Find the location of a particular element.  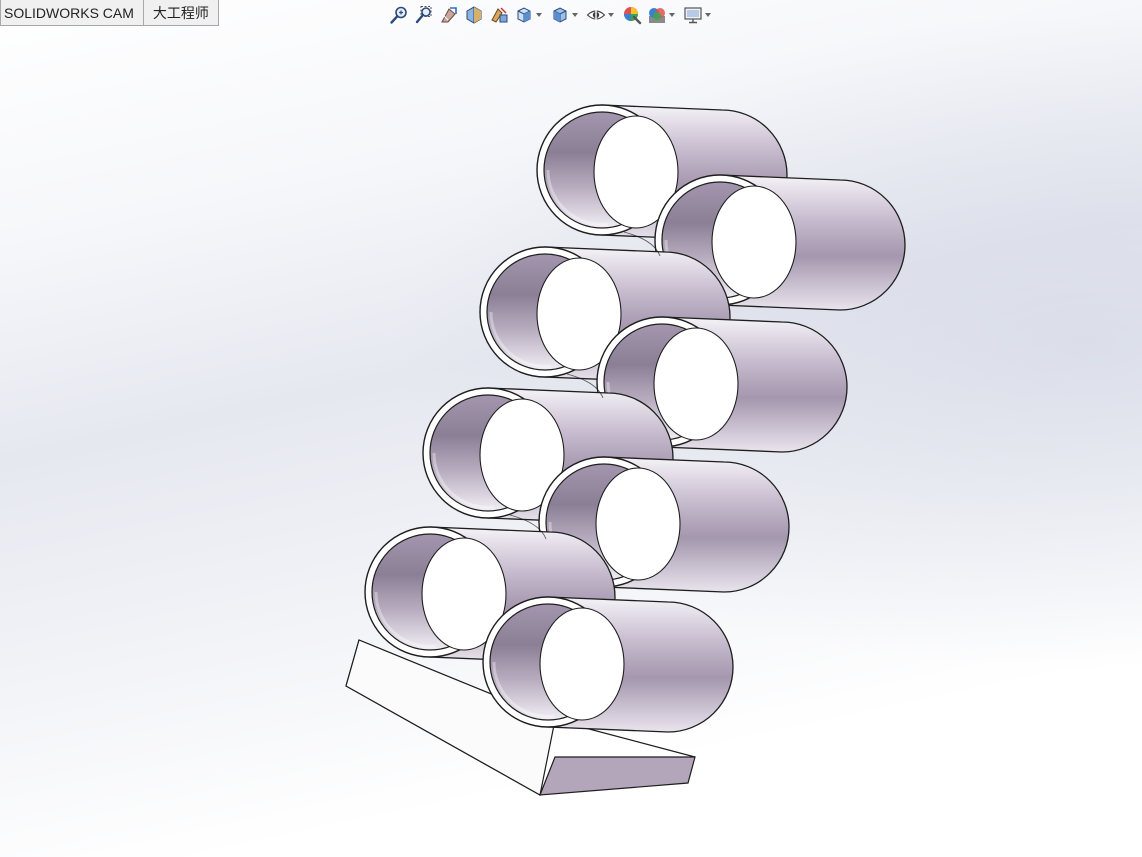

section-view-icon is located at coordinates (474, 15).